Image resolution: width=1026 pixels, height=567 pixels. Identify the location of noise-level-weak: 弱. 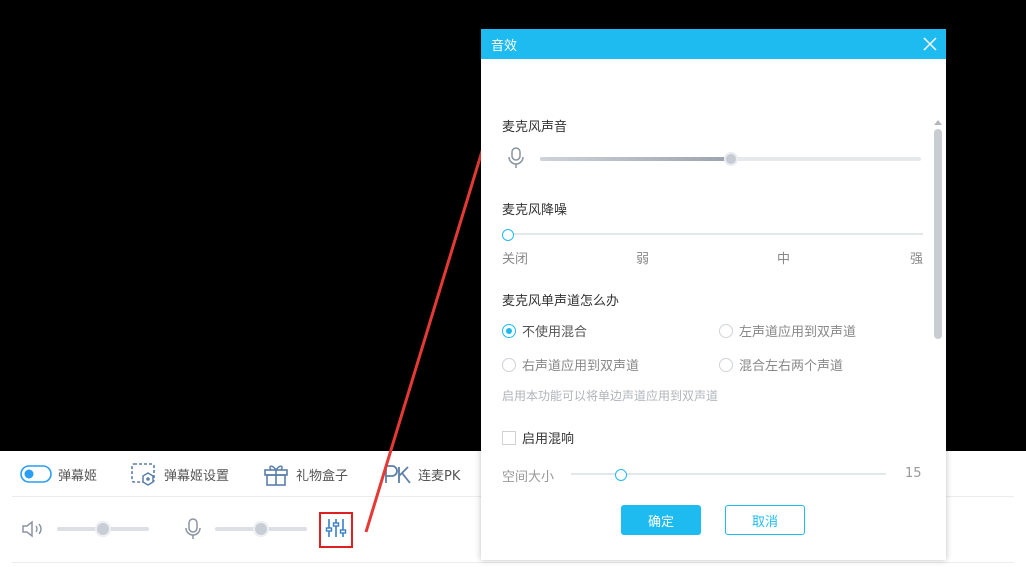
(642, 257).